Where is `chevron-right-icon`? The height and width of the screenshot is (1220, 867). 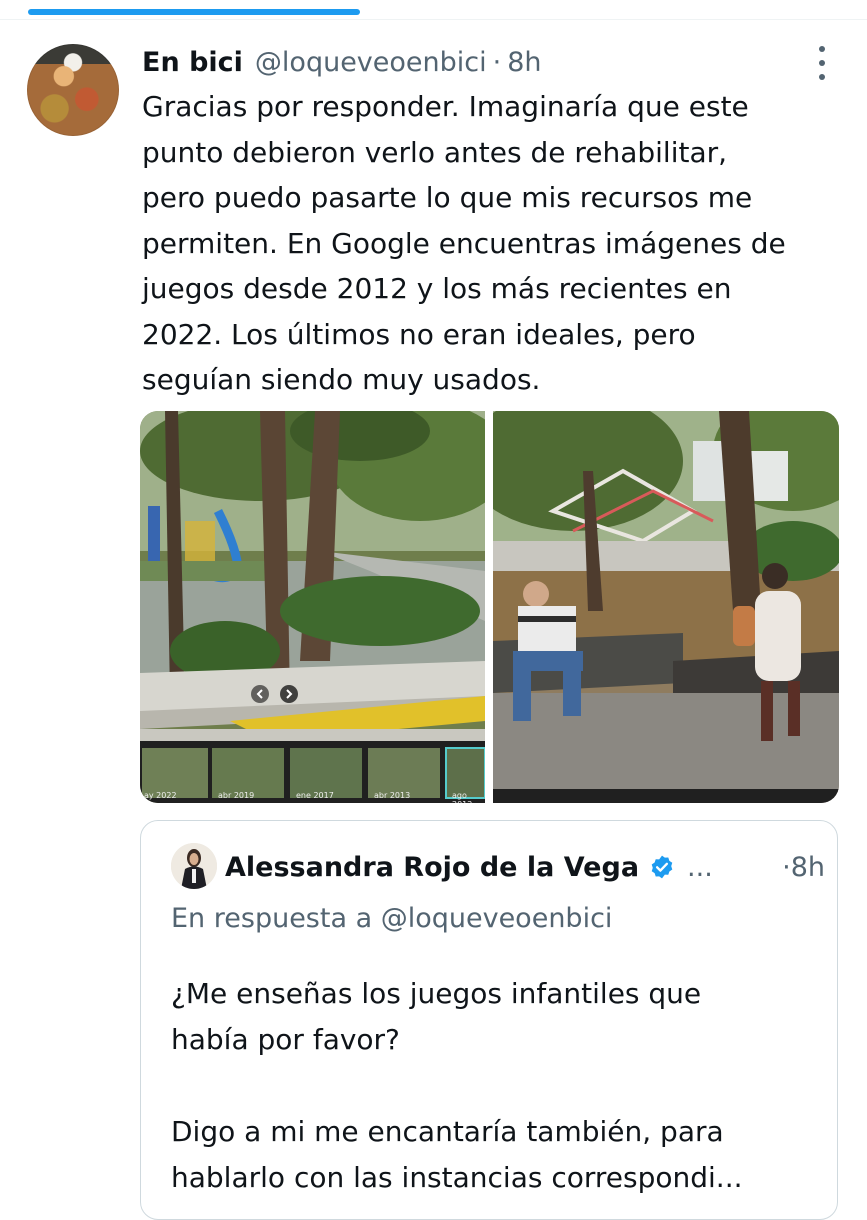 chevron-right-icon is located at coordinates (289, 694).